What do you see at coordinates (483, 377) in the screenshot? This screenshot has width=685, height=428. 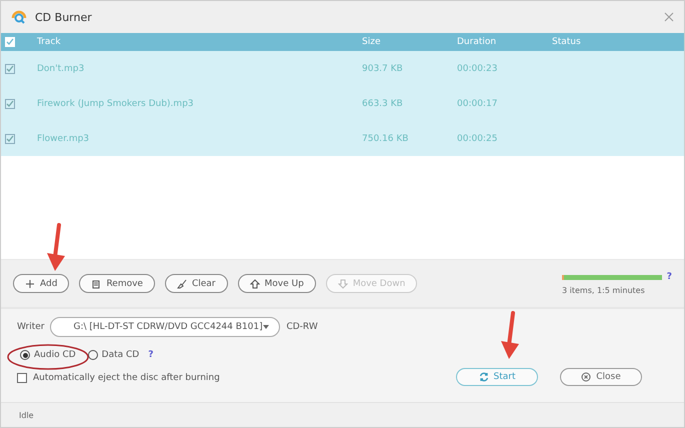 I see `refresh-icon` at bounding box center [483, 377].